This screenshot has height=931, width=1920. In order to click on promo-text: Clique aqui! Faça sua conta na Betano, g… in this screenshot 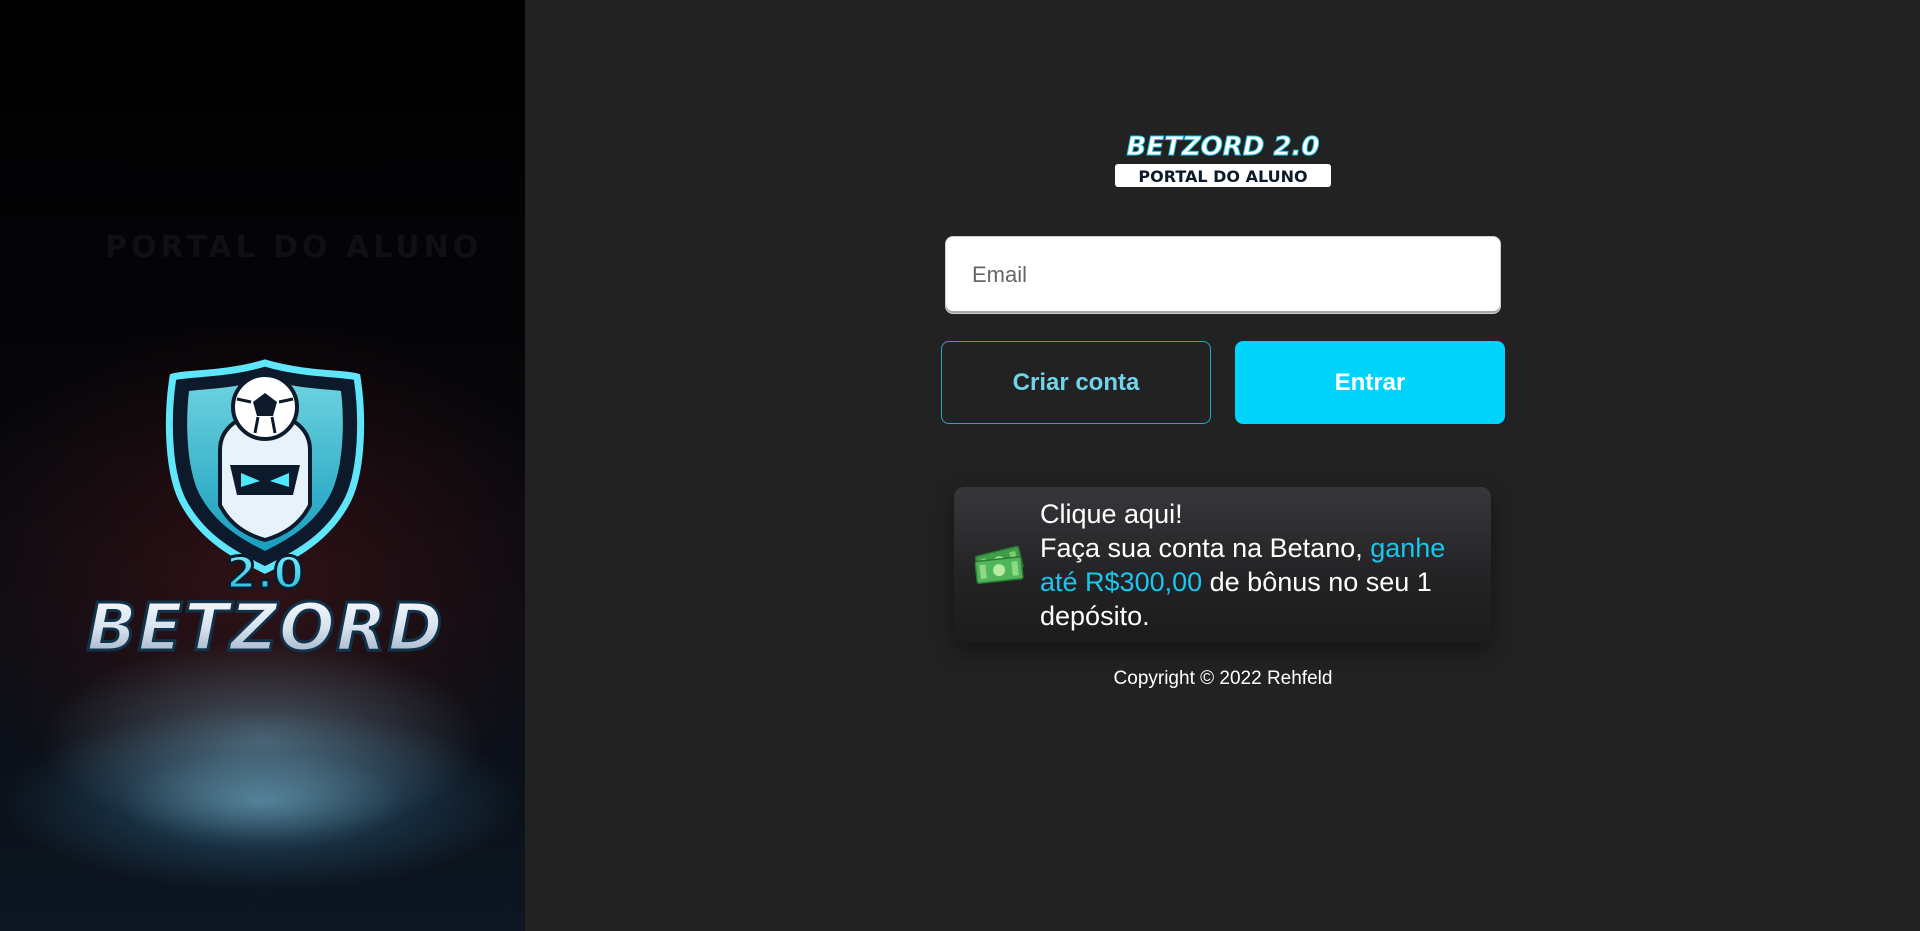, I will do `click(1260, 565)`.